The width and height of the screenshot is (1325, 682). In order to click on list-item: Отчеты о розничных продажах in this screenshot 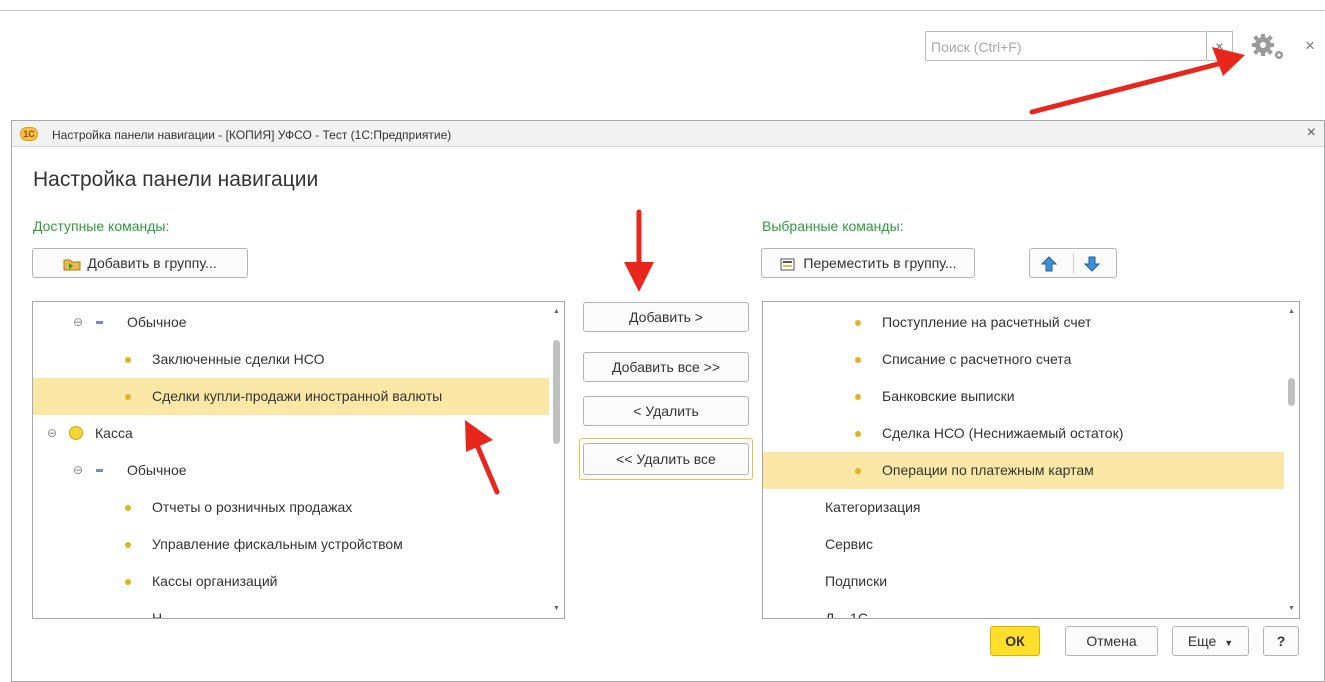, I will do `click(292, 507)`.